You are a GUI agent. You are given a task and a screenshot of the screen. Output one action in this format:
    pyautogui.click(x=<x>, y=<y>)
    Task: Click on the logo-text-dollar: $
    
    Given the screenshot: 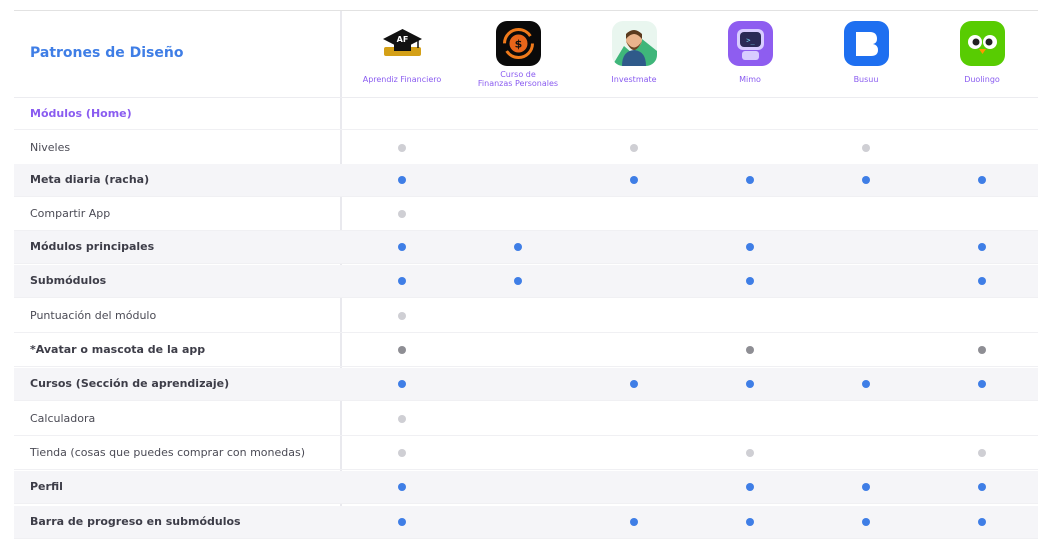 What is the action you would take?
    pyautogui.click(x=519, y=44)
    